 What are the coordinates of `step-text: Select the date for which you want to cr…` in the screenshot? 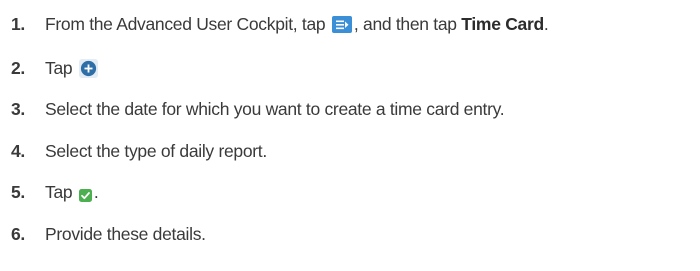 It's located at (275, 108).